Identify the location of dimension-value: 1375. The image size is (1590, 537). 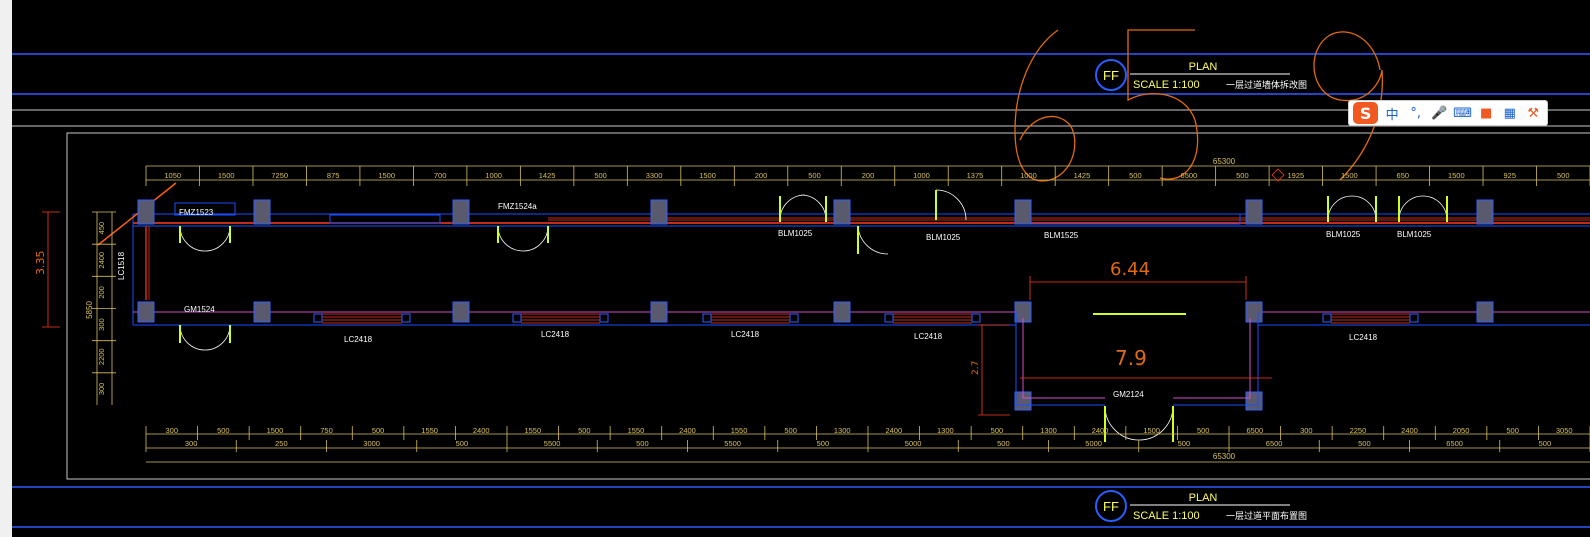
(975, 175).